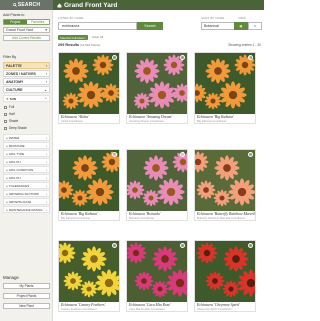 Image resolution: width=320 pixels, height=321 pixels. Describe the element at coordinates (7, 185) in the screenshot. I see `shield-icon: ●` at that location.